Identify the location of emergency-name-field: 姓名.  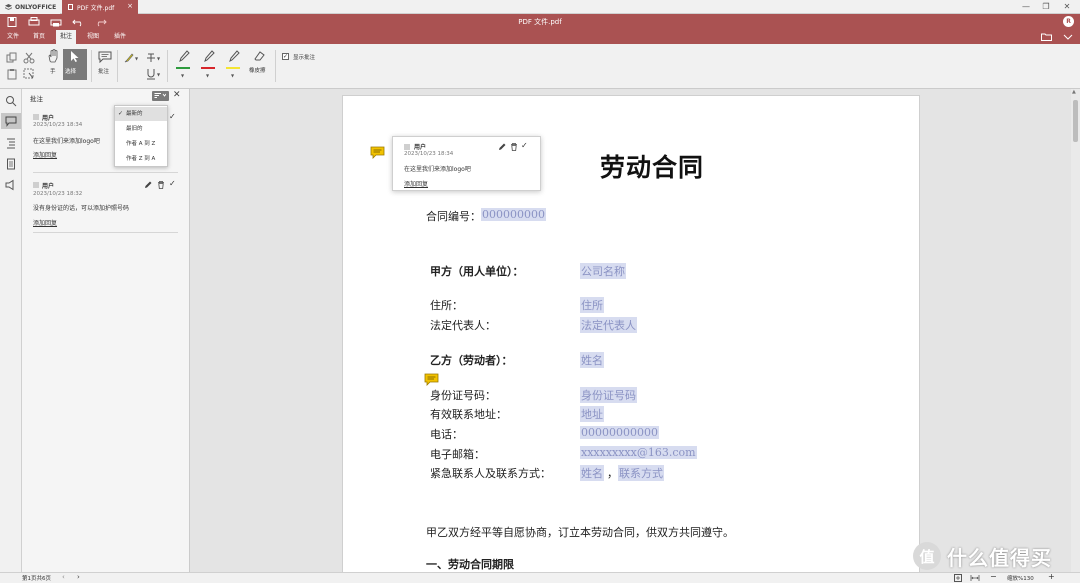
(592, 473).